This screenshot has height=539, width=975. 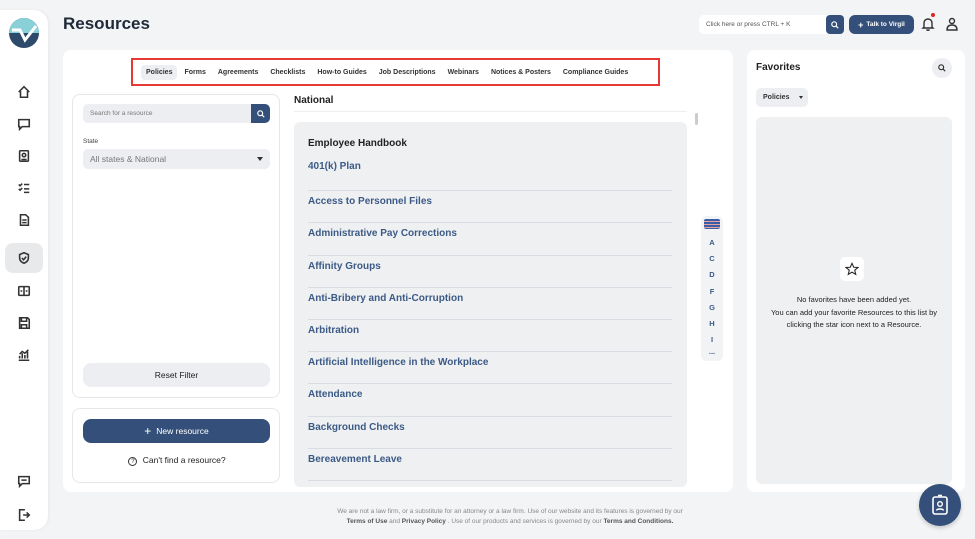 I want to click on cant-find-link: ? Can't find a resource?, so click(x=177, y=460).